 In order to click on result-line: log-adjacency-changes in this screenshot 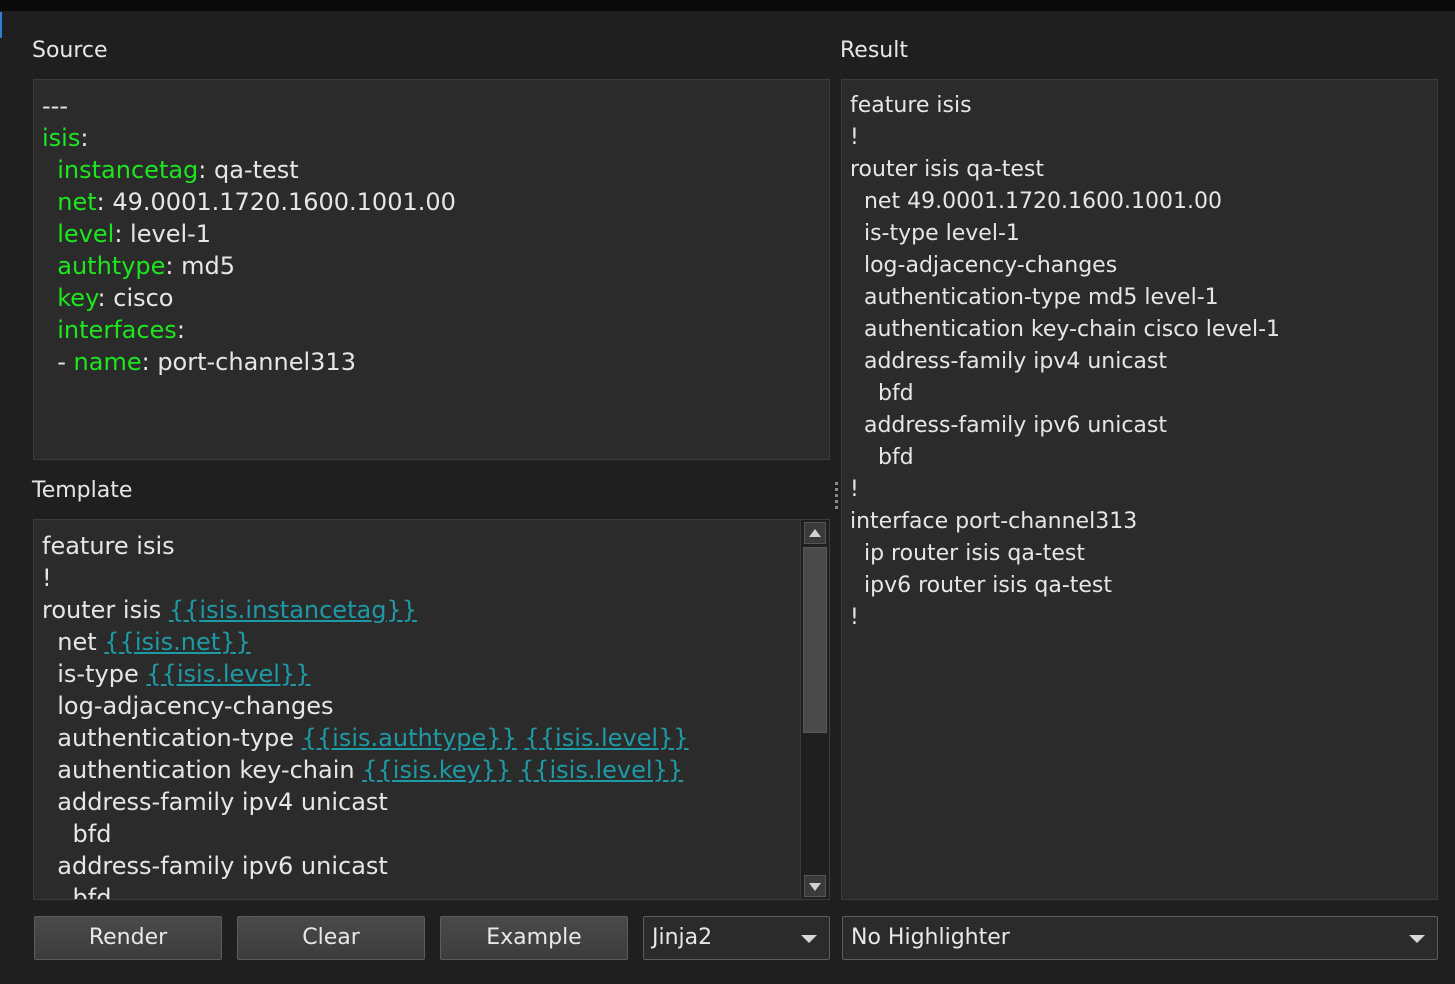, I will do `click(984, 265)`.